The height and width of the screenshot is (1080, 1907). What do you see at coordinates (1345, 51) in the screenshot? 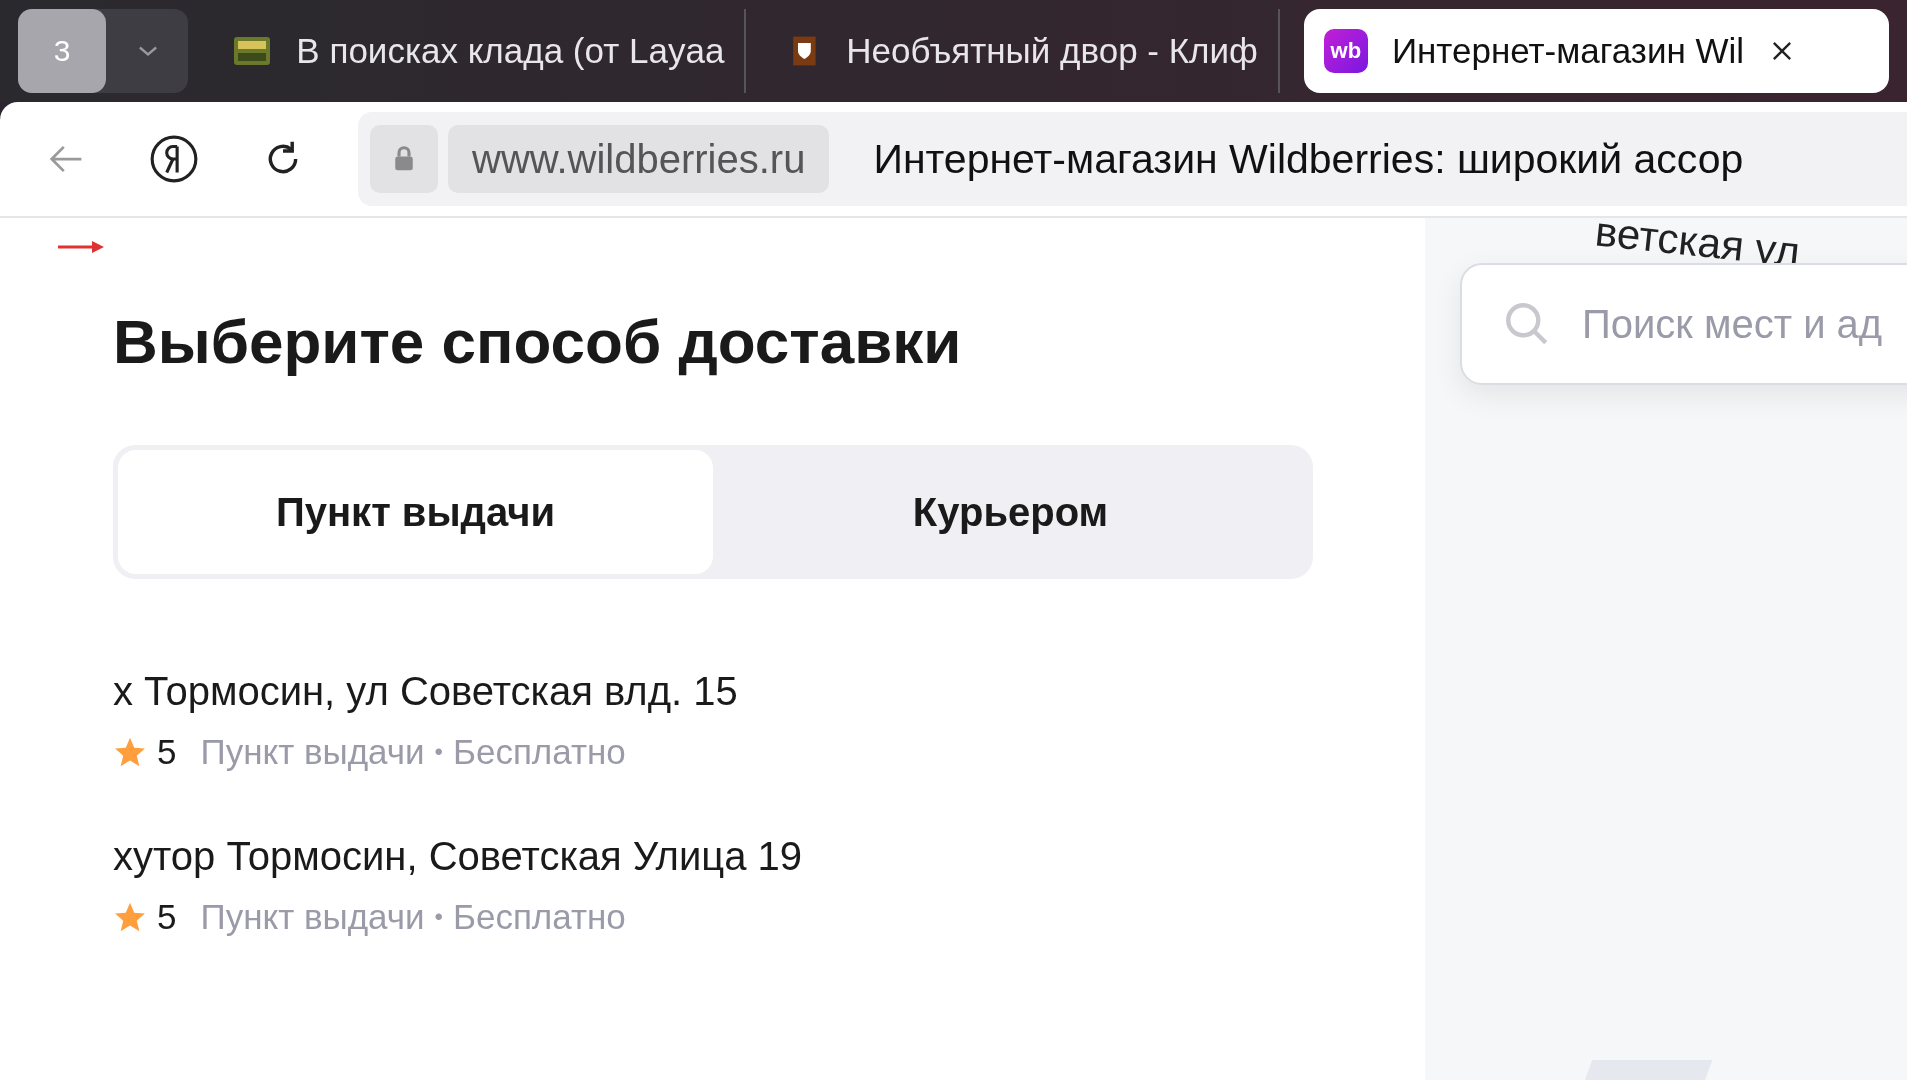
I see `wb-favicon-icon: wb` at bounding box center [1345, 51].